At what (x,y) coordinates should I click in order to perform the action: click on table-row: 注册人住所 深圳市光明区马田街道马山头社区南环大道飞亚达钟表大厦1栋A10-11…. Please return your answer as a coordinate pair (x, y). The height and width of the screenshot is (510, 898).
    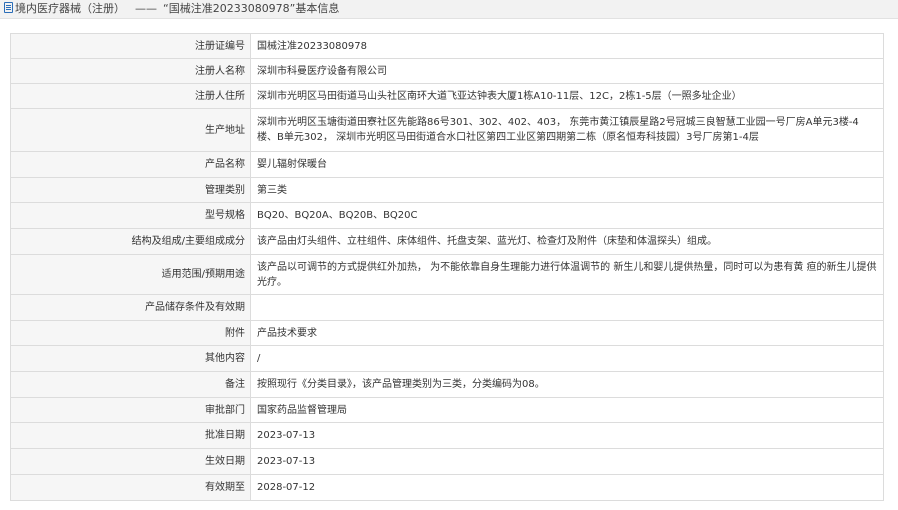
    Looking at the image, I should click on (447, 96).